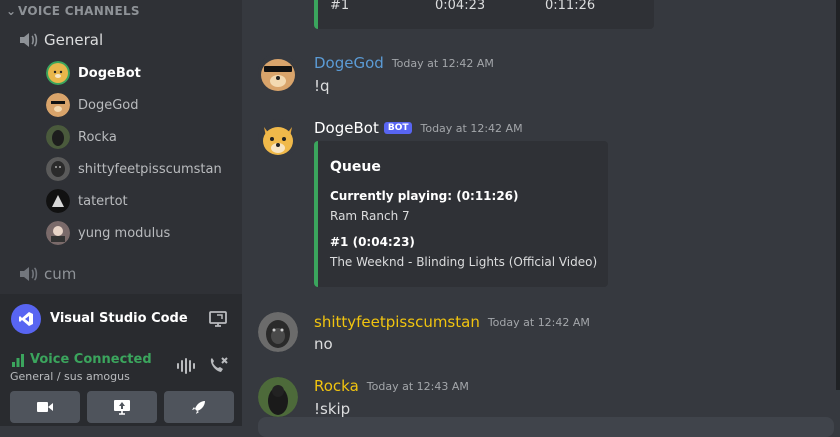 The height and width of the screenshot is (437, 840). Describe the element at coordinates (546, 427) in the screenshot. I see `message-input` at that location.